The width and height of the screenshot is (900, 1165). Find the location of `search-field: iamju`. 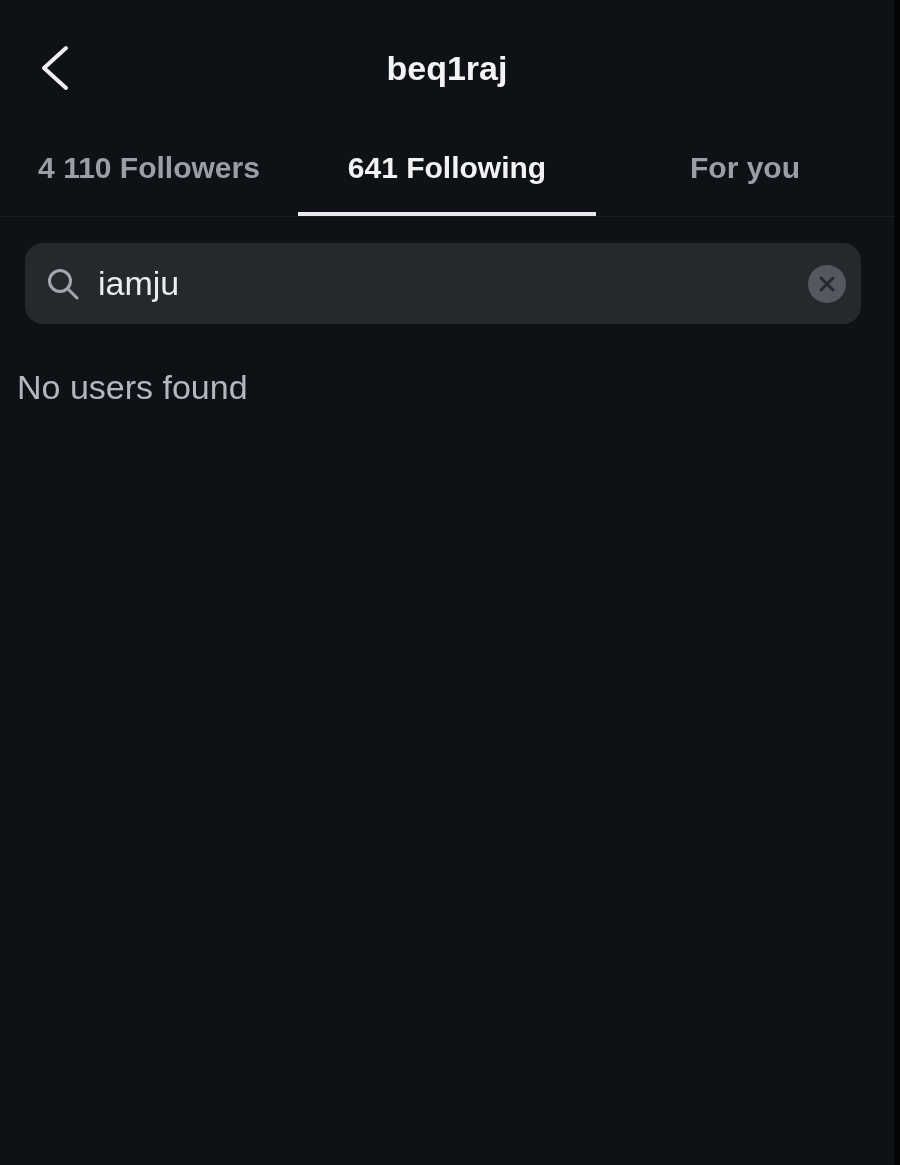

search-field: iamju is located at coordinates (443, 283).